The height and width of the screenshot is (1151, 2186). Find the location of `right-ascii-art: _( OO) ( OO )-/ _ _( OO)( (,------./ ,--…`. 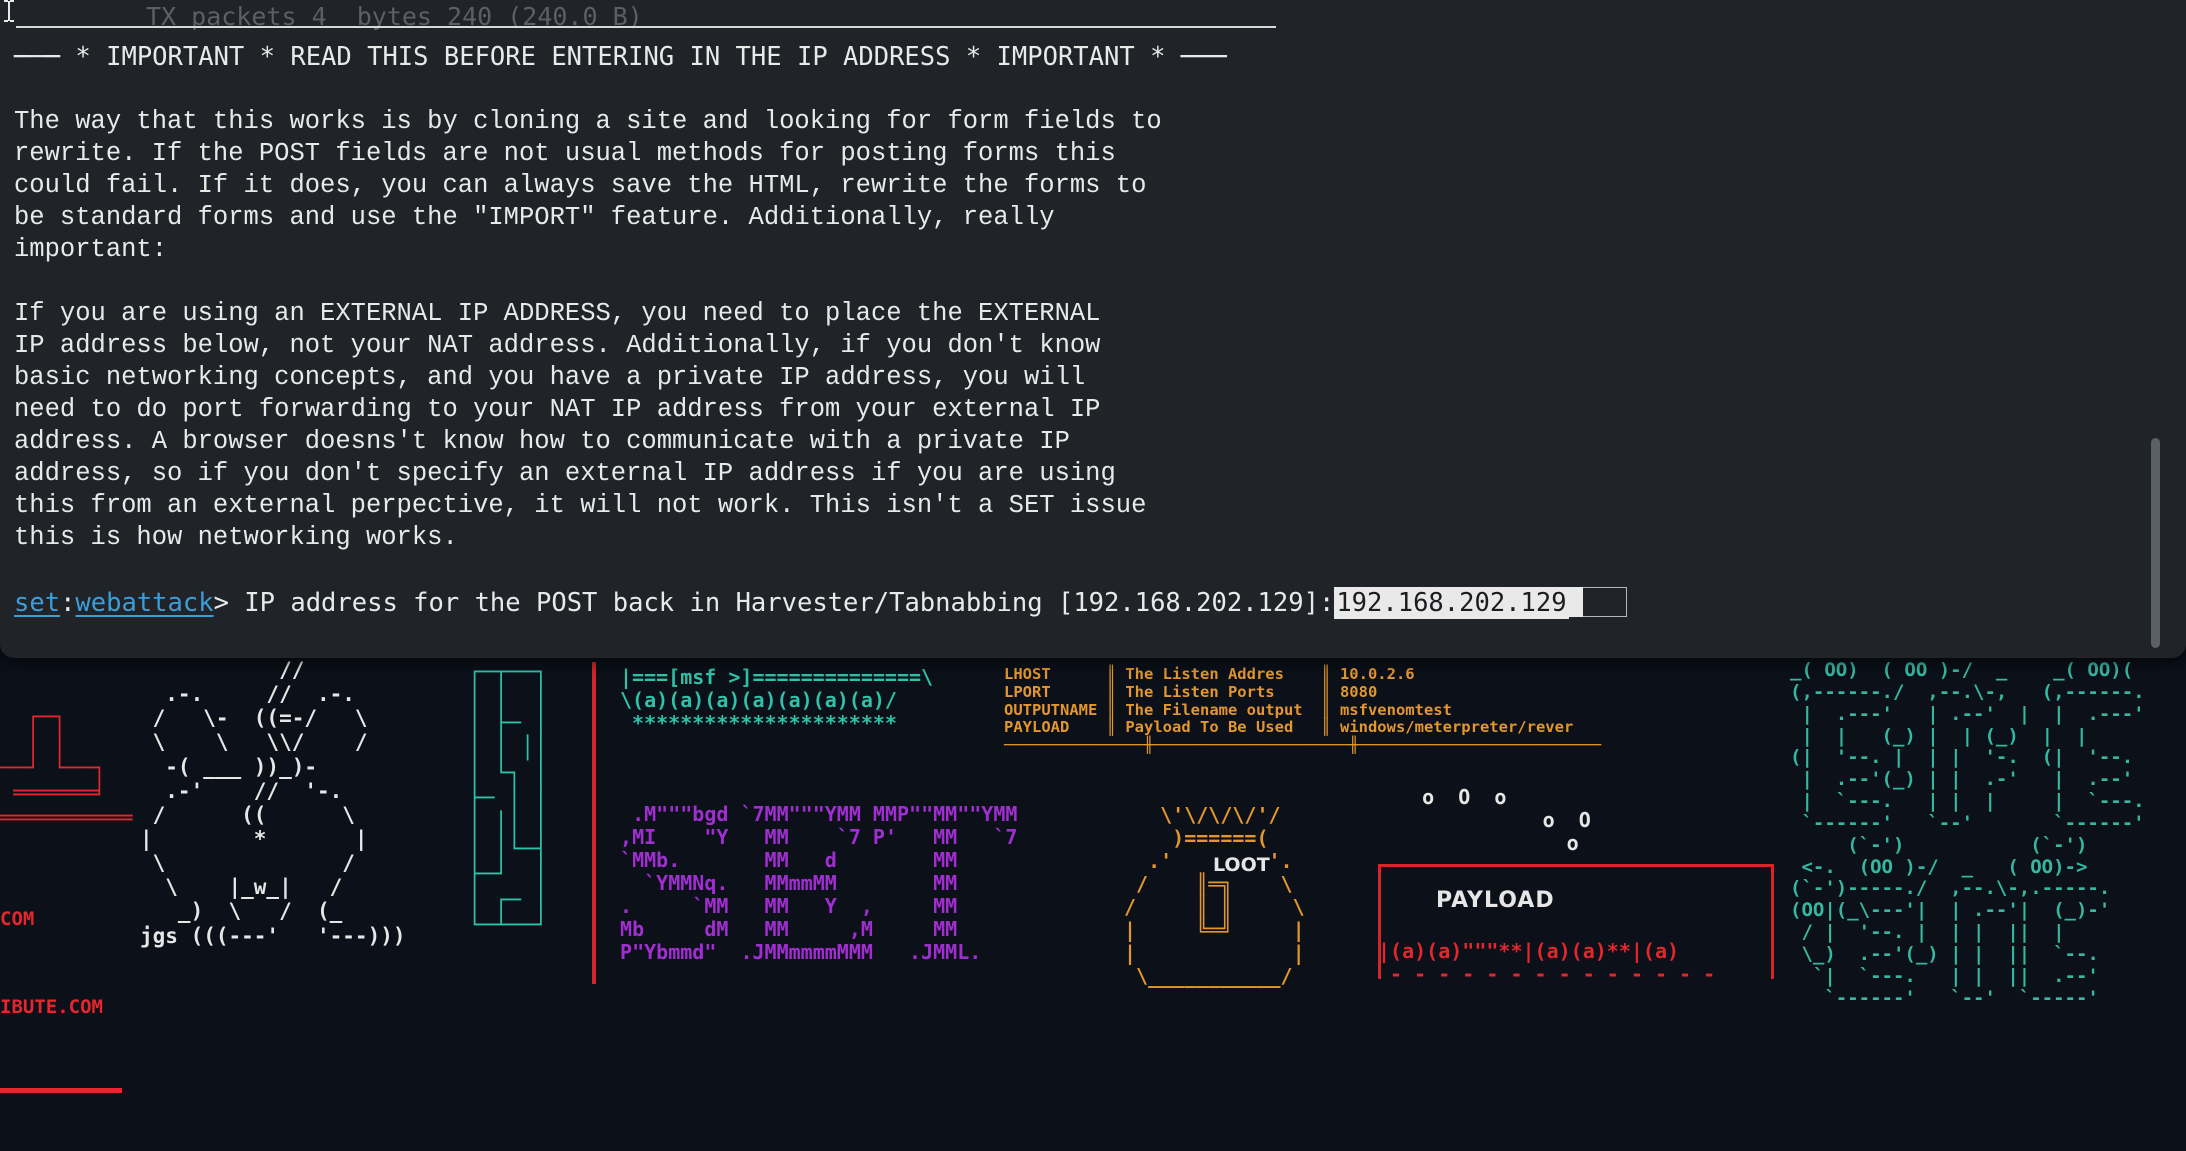

right-ascii-art: _( OO) ( OO )-/ _ _( OO)( (,------./ ,--… is located at coordinates (1967, 834).